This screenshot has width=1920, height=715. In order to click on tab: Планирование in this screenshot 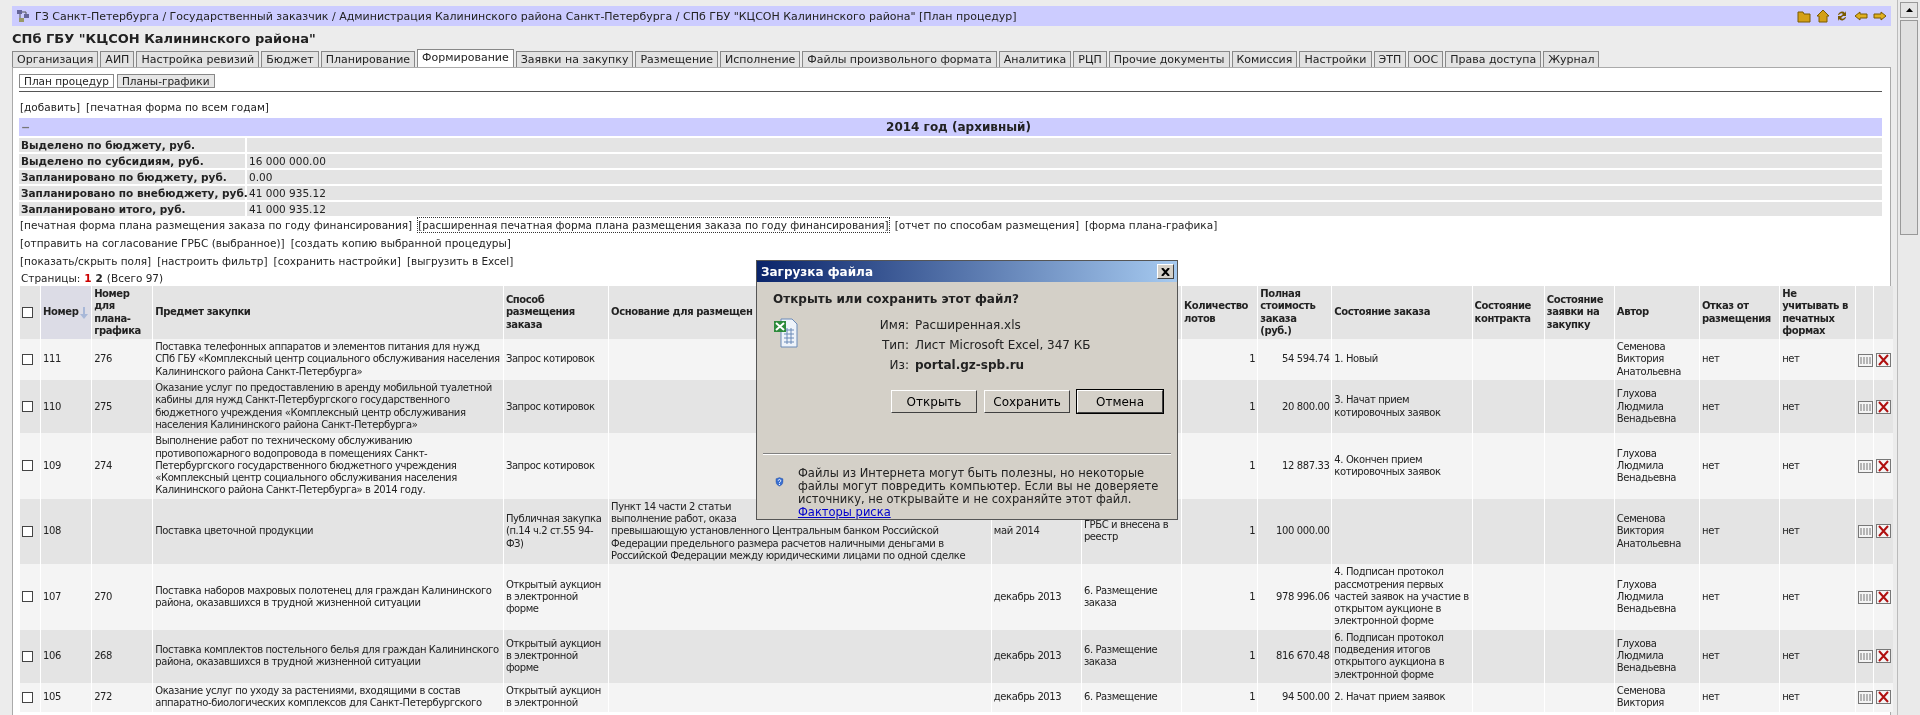, I will do `click(368, 59)`.